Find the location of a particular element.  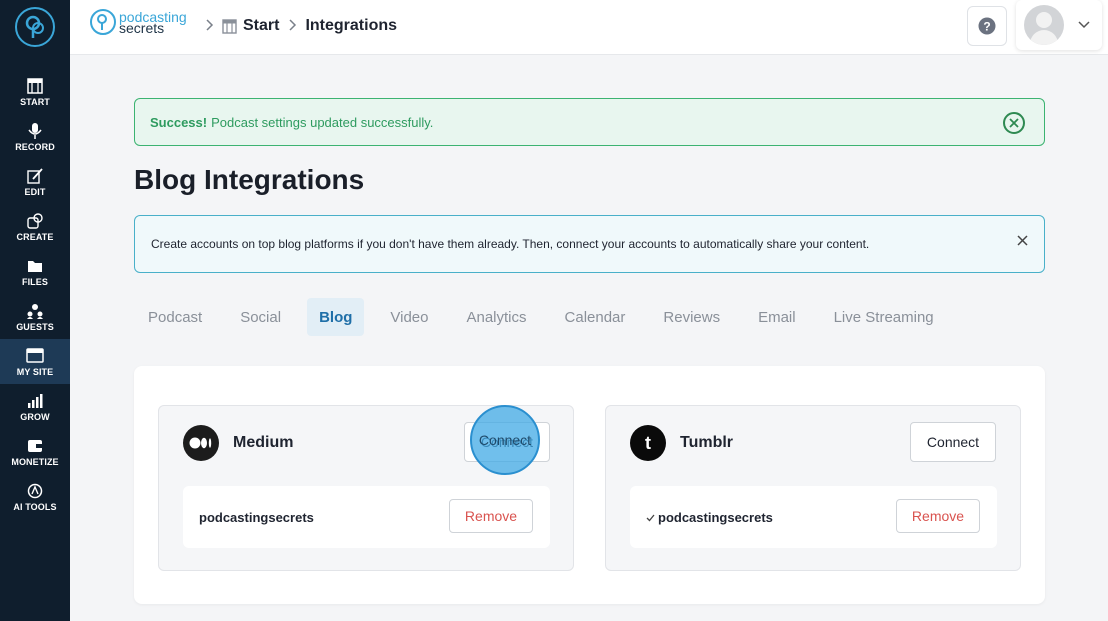

chevron-down-icon is located at coordinates (1084, 25).